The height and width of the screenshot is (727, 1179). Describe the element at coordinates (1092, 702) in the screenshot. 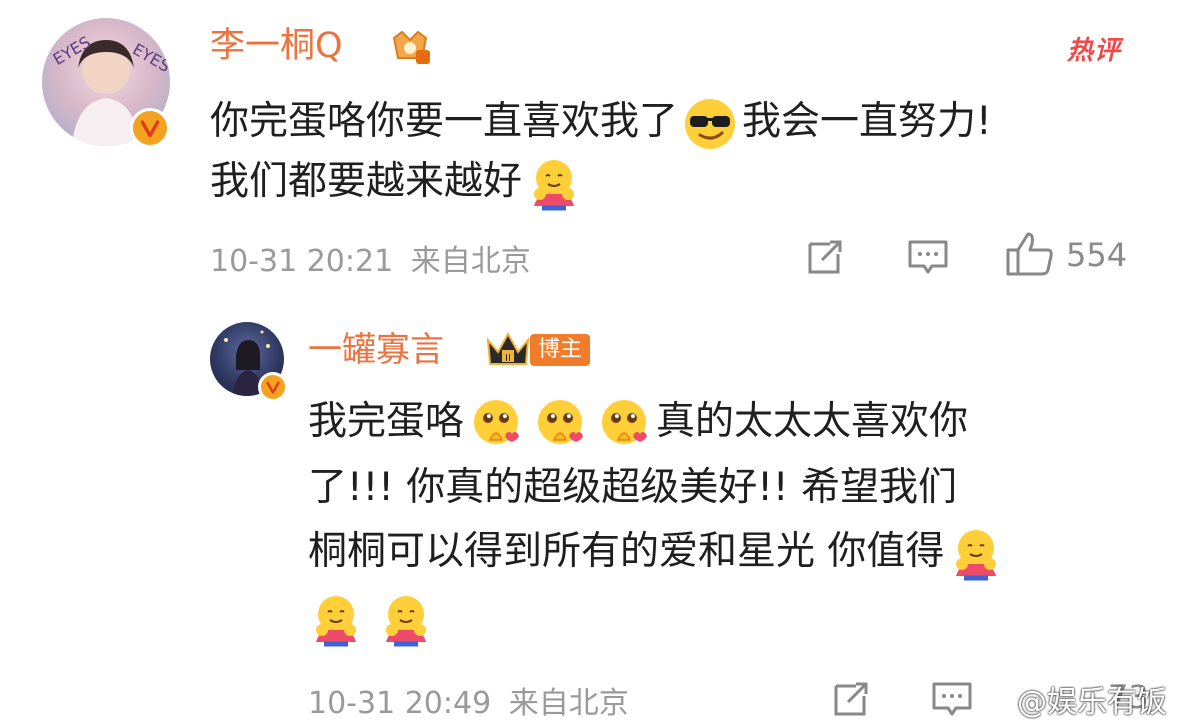

I see `watermark: @娱乐有饭` at that location.